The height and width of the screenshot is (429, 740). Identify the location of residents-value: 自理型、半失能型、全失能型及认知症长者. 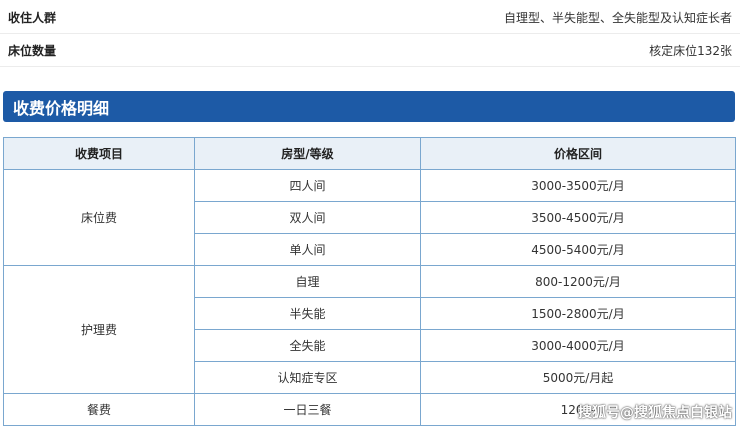
(617, 18).